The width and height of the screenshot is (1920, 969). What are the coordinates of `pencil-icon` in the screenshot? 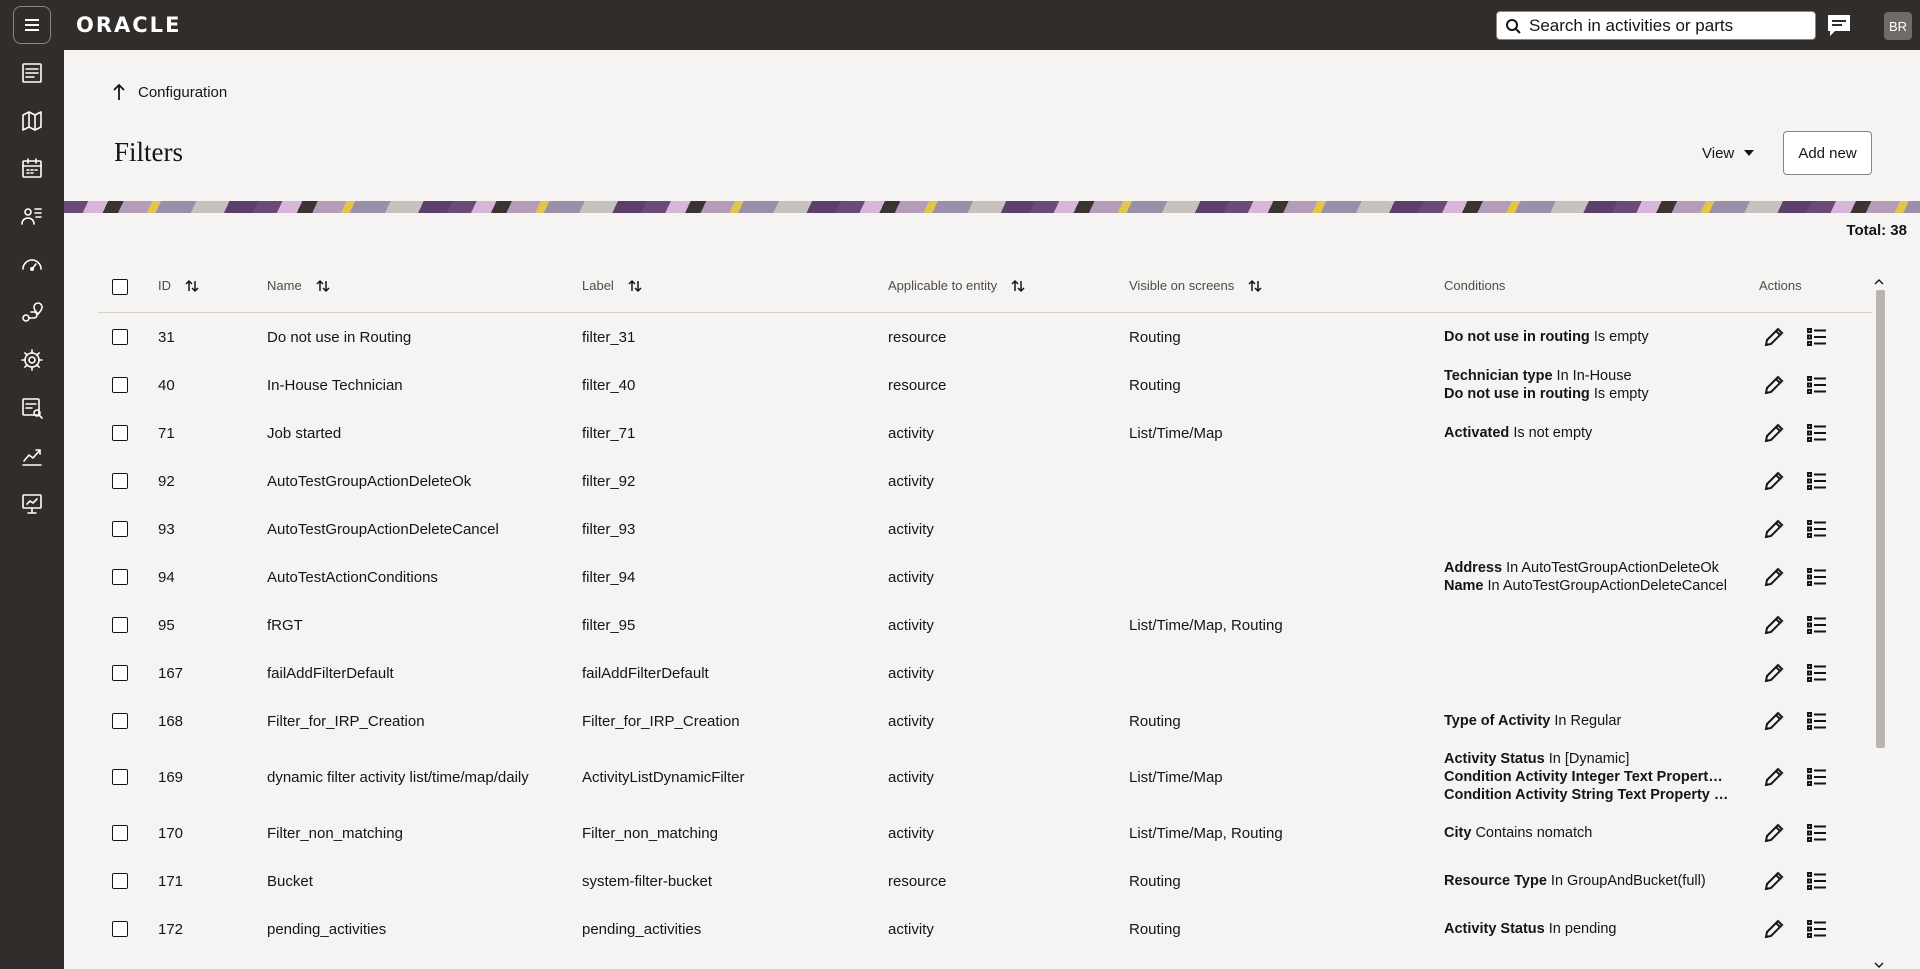 It's located at (1774, 433).